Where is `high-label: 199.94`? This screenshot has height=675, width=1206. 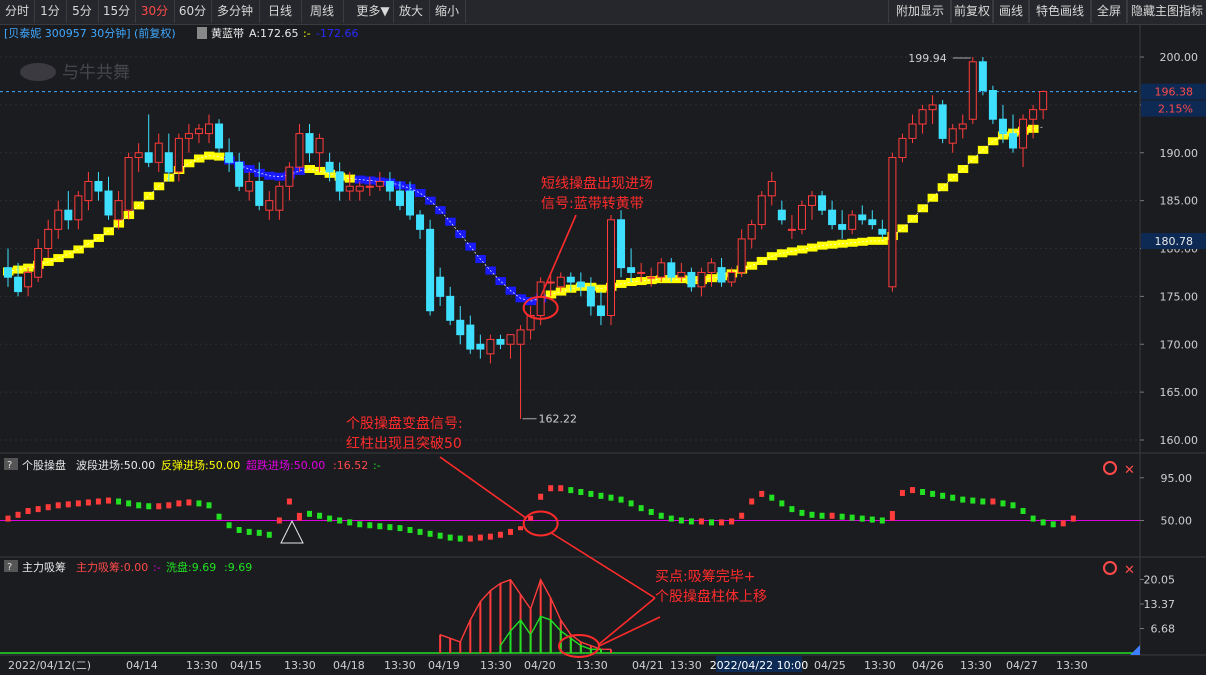 high-label: 199.94 is located at coordinates (927, 58).